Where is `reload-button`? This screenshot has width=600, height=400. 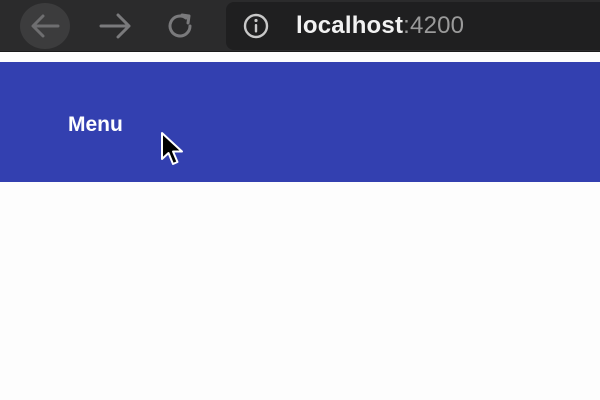 reload-button is located at coordinates (180, 26).